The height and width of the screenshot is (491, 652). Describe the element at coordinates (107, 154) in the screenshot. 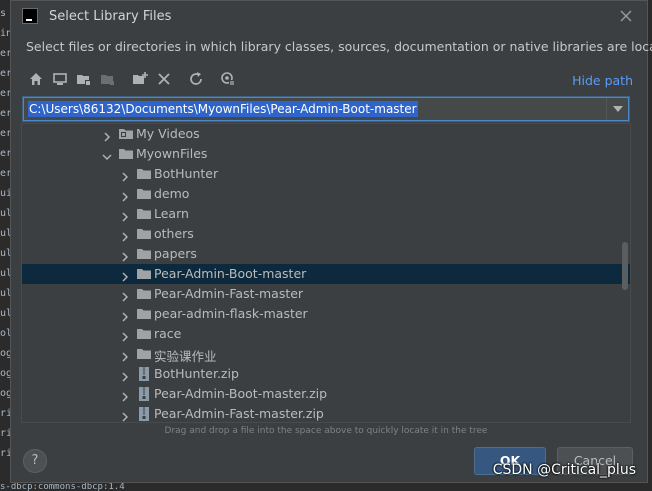

I see `chevron-down-icon` at that location.